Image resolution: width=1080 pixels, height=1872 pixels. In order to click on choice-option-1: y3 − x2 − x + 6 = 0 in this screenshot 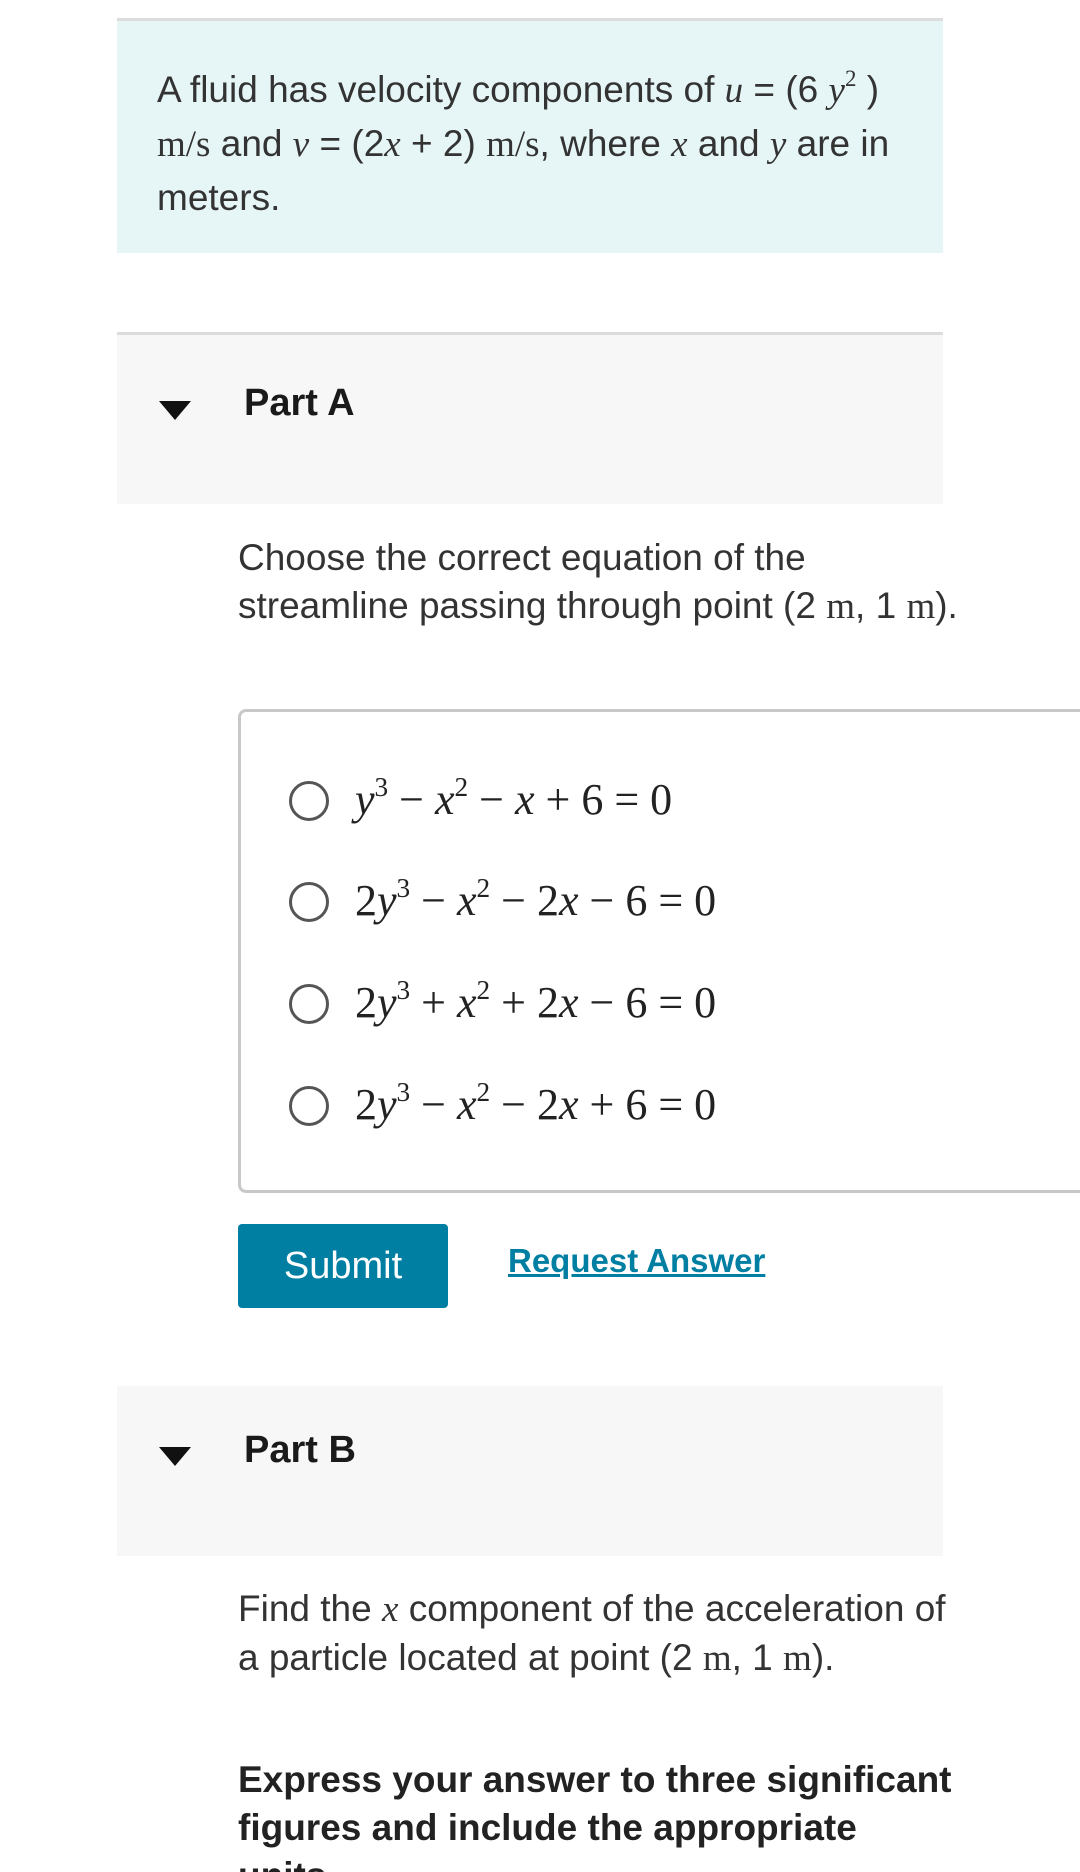, I will do `click(639, 802)`.